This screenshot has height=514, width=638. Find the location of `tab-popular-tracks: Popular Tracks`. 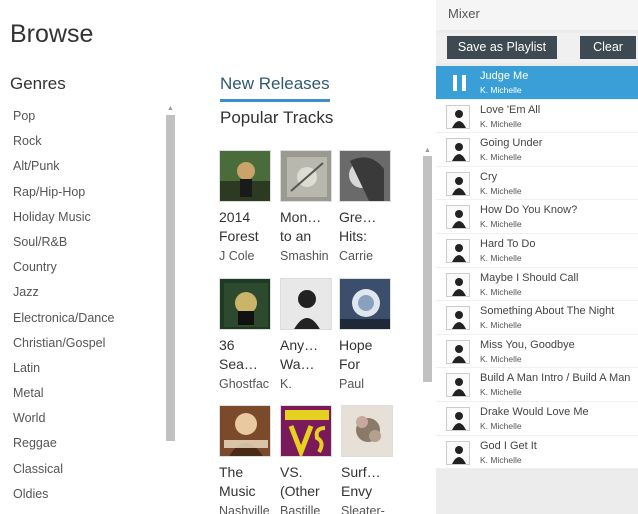

tab-popular-tracks: Popular Tracks is located at coordinates (276, 118).